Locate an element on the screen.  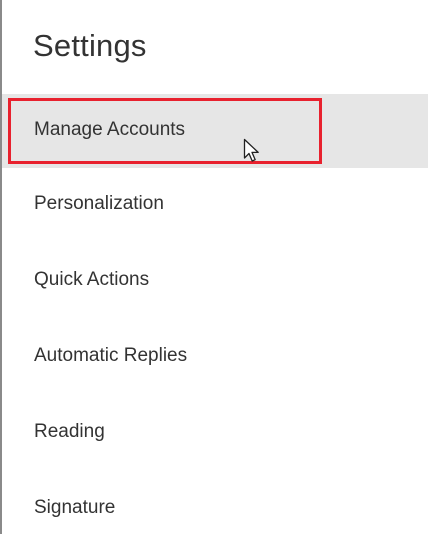
menu-item-label: Personalization is located at coordinates (99, 203).